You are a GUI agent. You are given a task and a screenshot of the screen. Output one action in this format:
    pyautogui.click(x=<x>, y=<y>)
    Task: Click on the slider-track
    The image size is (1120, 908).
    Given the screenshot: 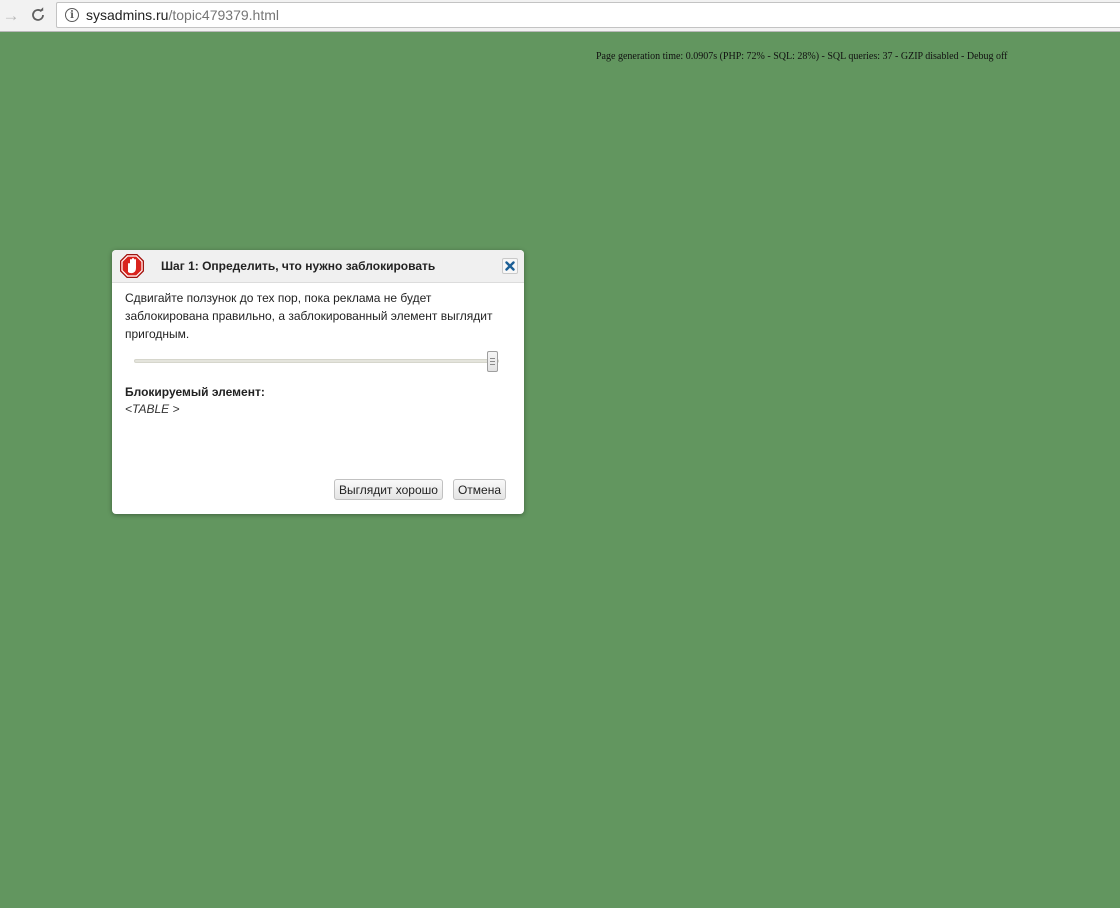 What is the action you would take?
    pyautogui.click(x=316, y=361)
    